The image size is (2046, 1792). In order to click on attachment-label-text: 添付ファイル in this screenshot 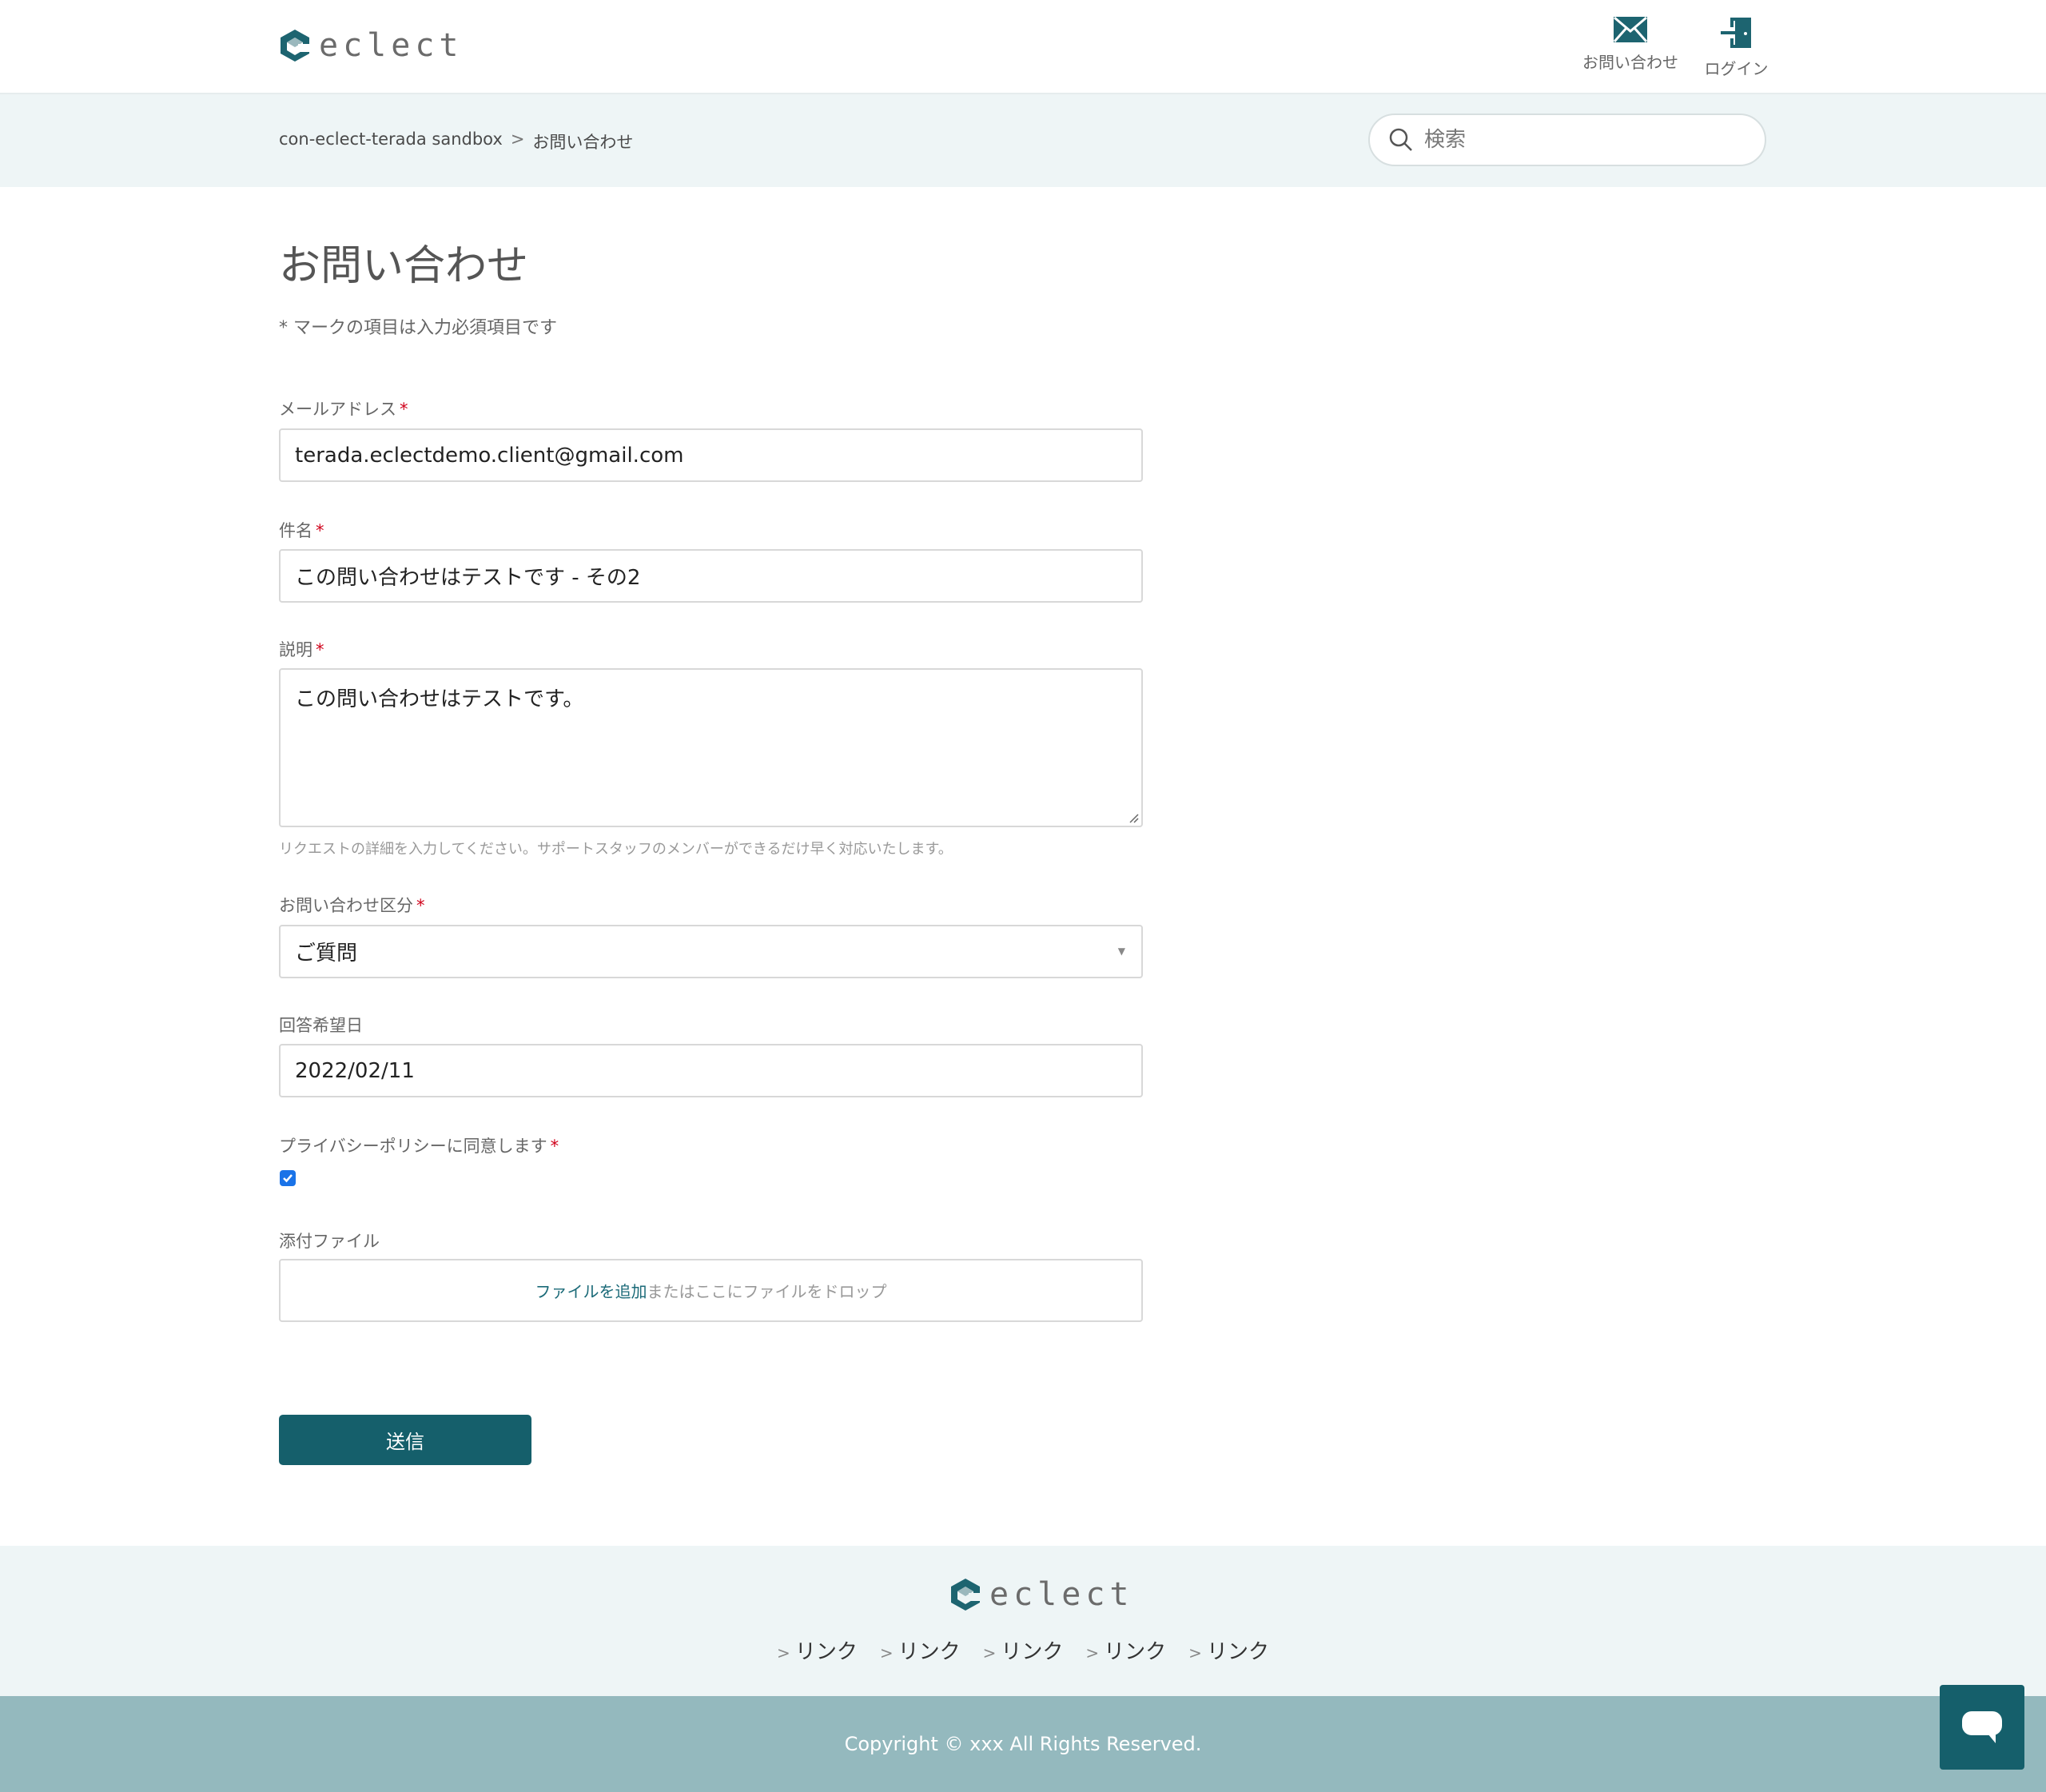, I will do `click(329, 1241)`.